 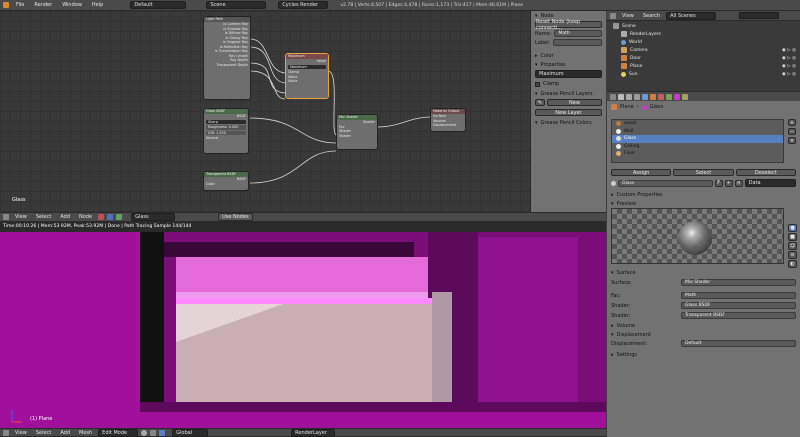 What do you see at coordinates (6, 5) in the screenshot?
I see `blender-logo-icon` at bounding box center [6, 5].